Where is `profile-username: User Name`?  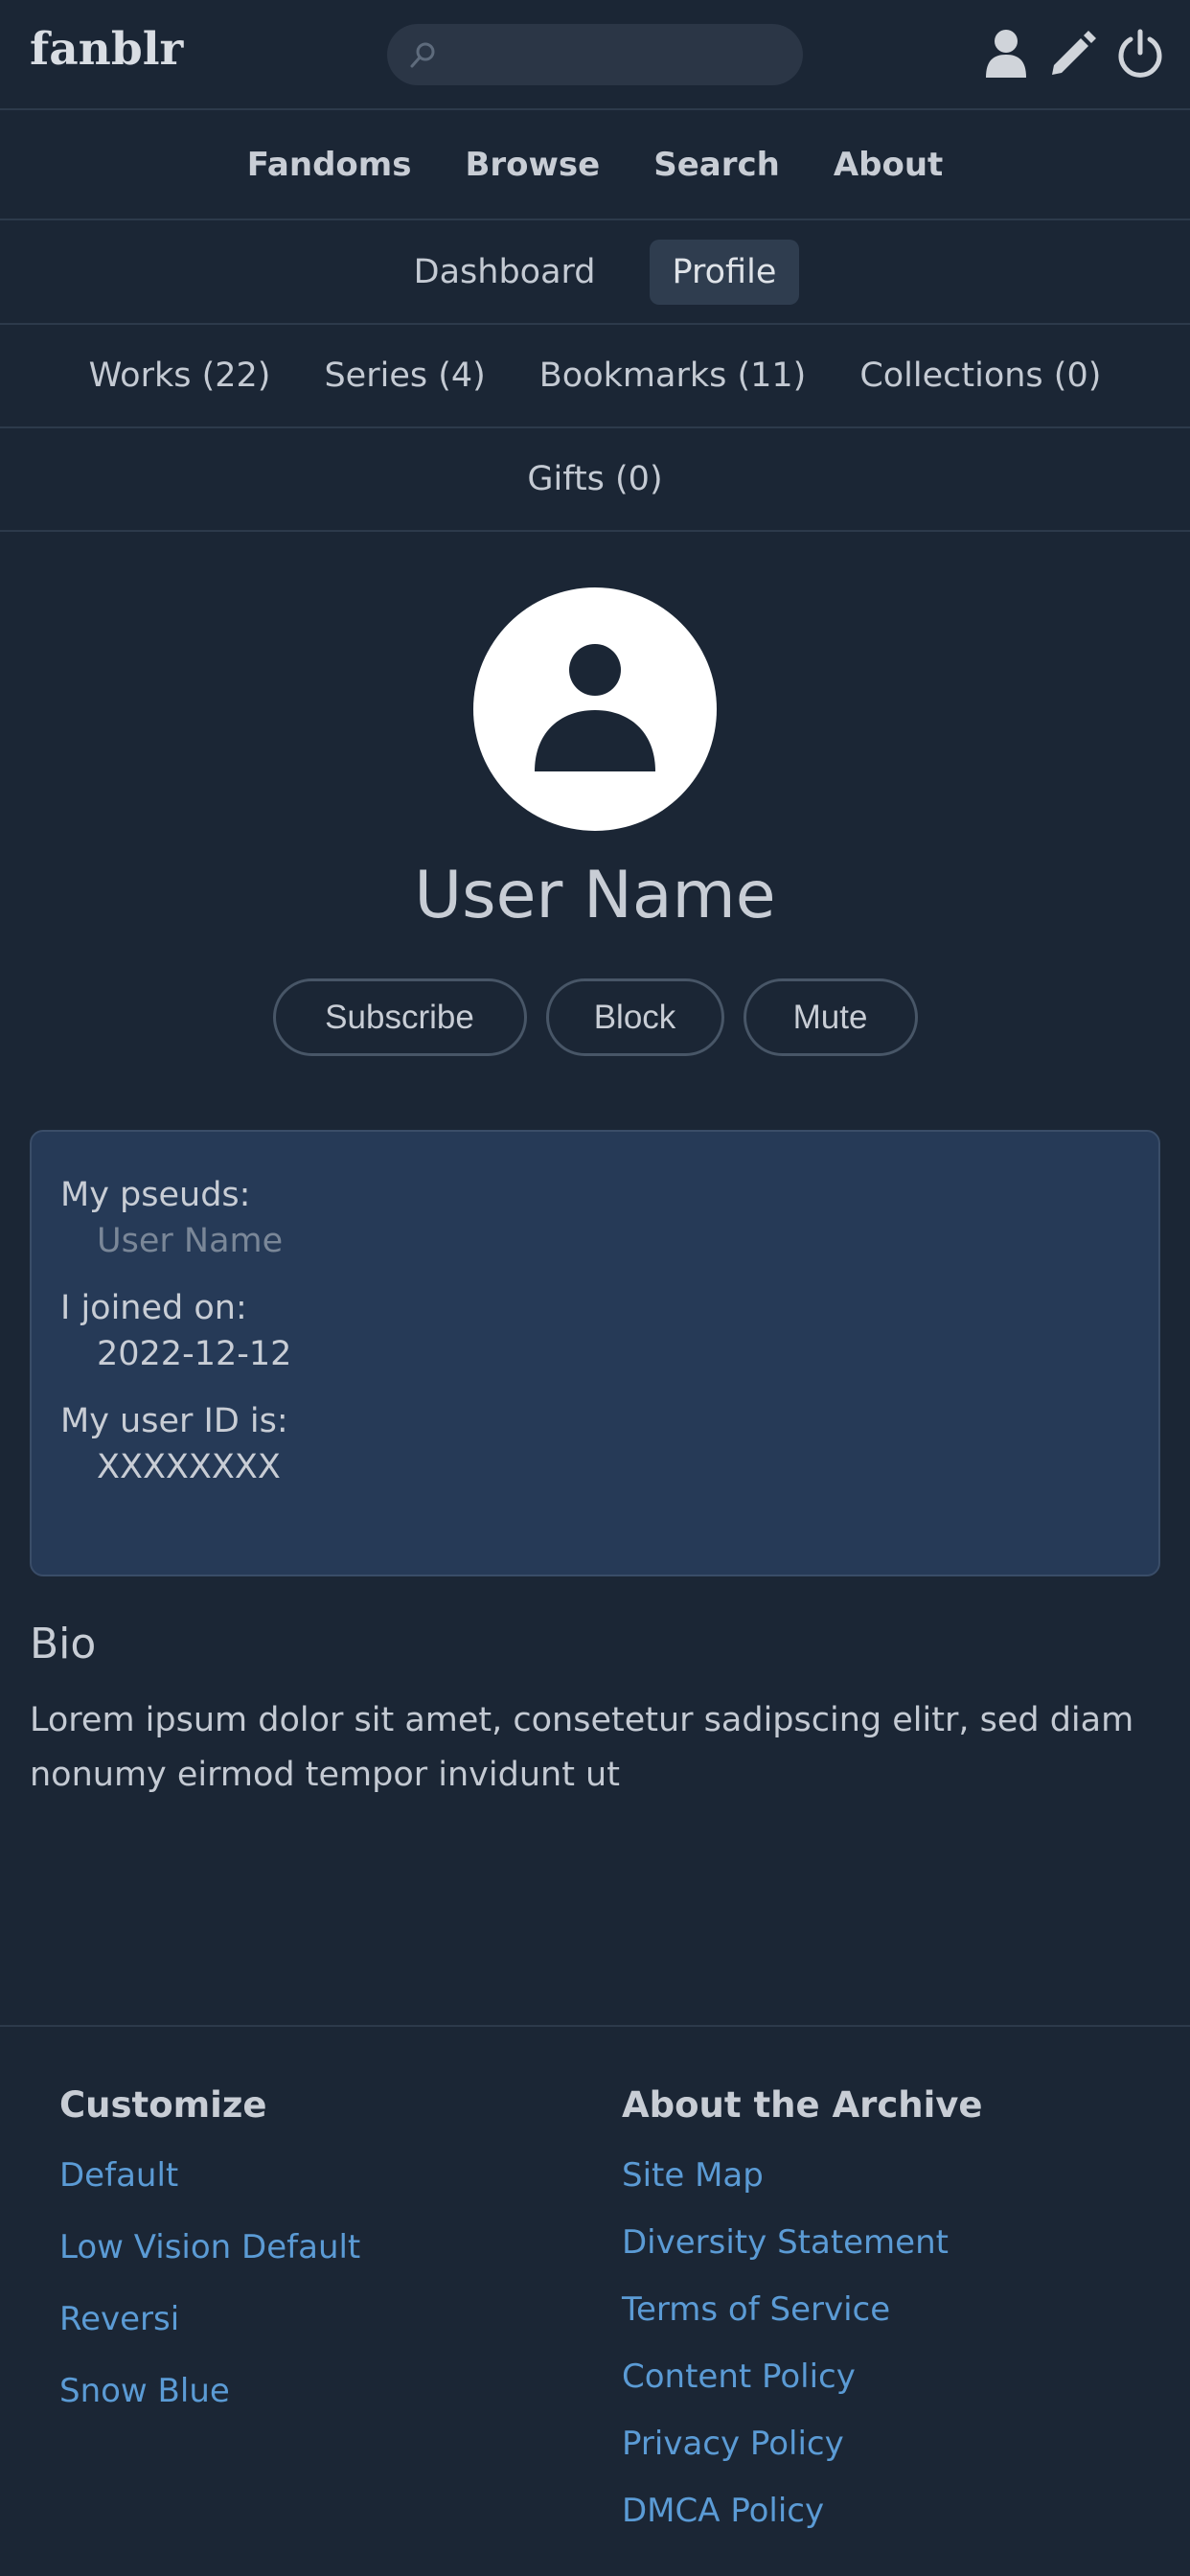
profile-username: User Name is located at coordinates (595, 895).